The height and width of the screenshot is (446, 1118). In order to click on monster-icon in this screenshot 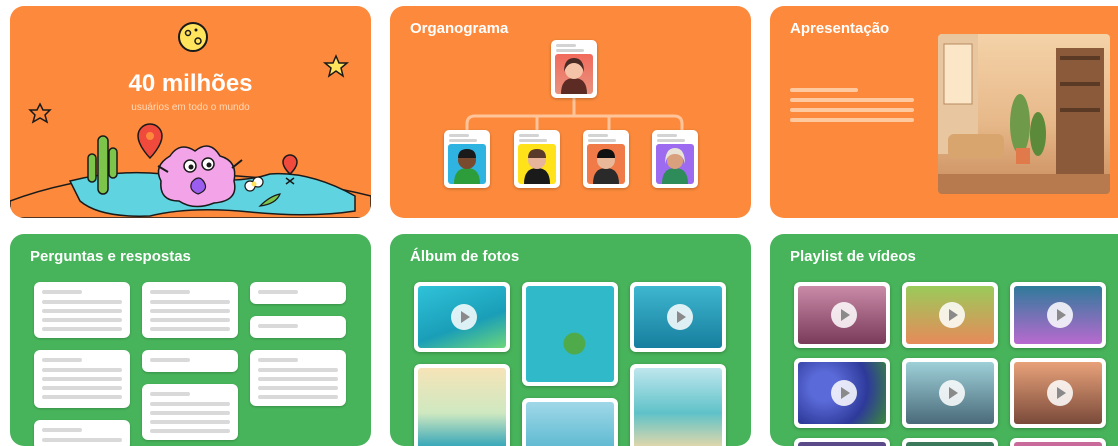, I will do `click(200, 176)`.